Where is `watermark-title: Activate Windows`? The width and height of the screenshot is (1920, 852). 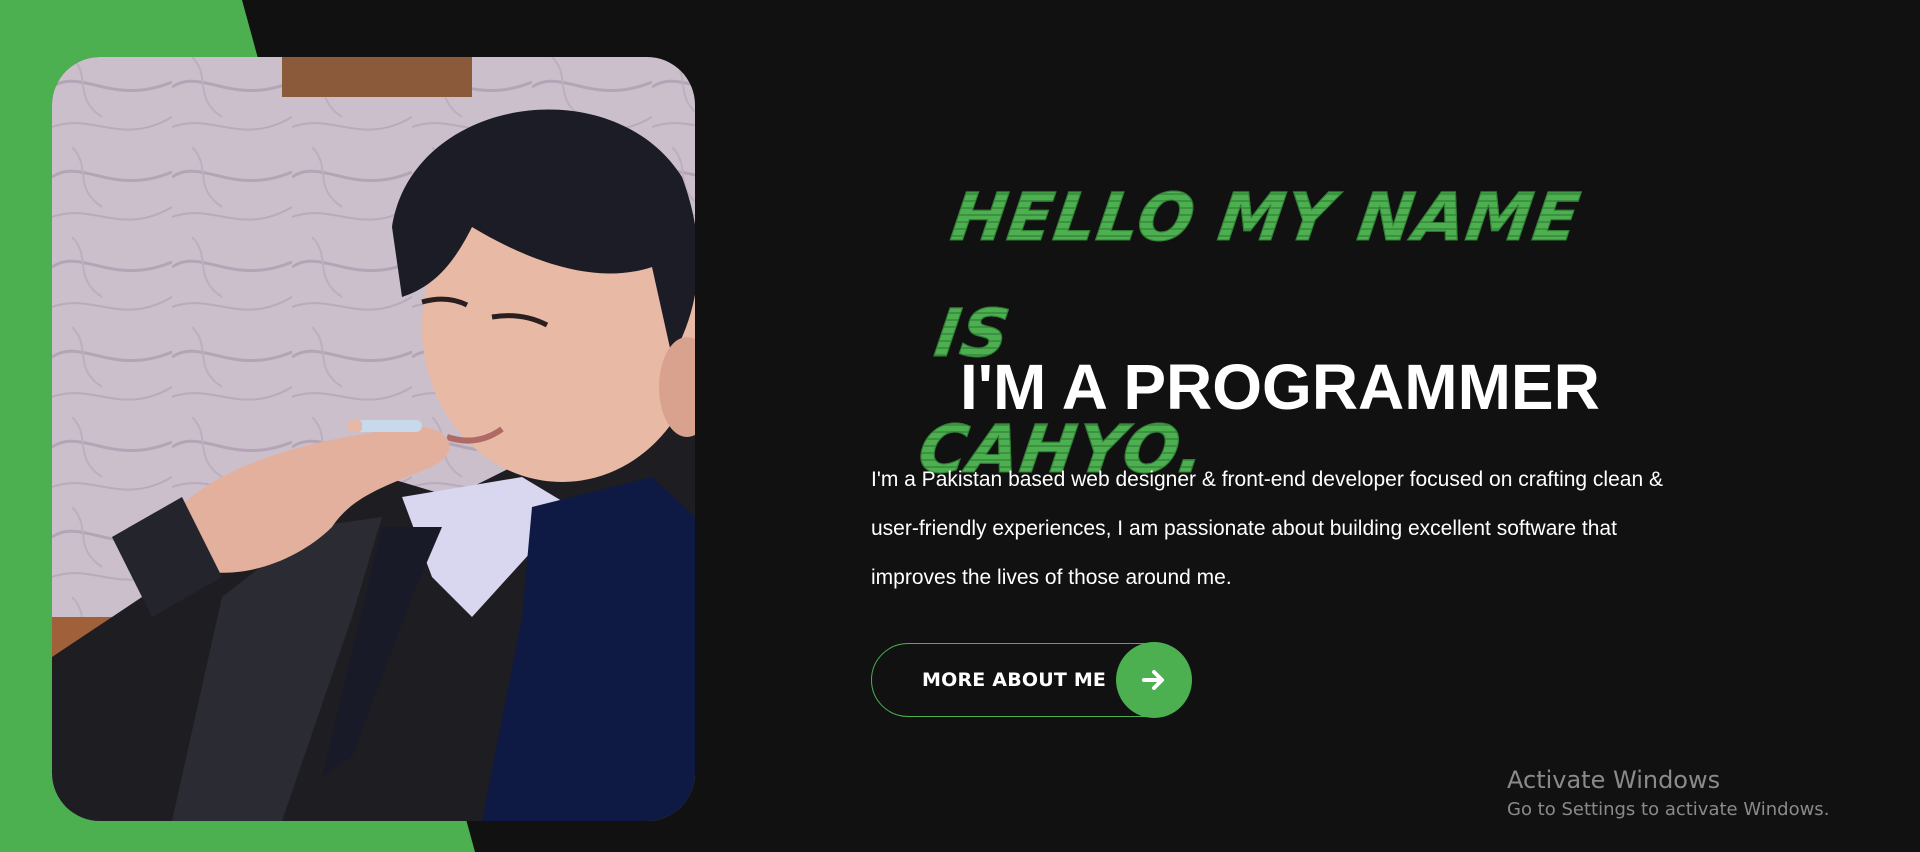
watermark-title: Activate Windows is located at coordinates (1614, 780).